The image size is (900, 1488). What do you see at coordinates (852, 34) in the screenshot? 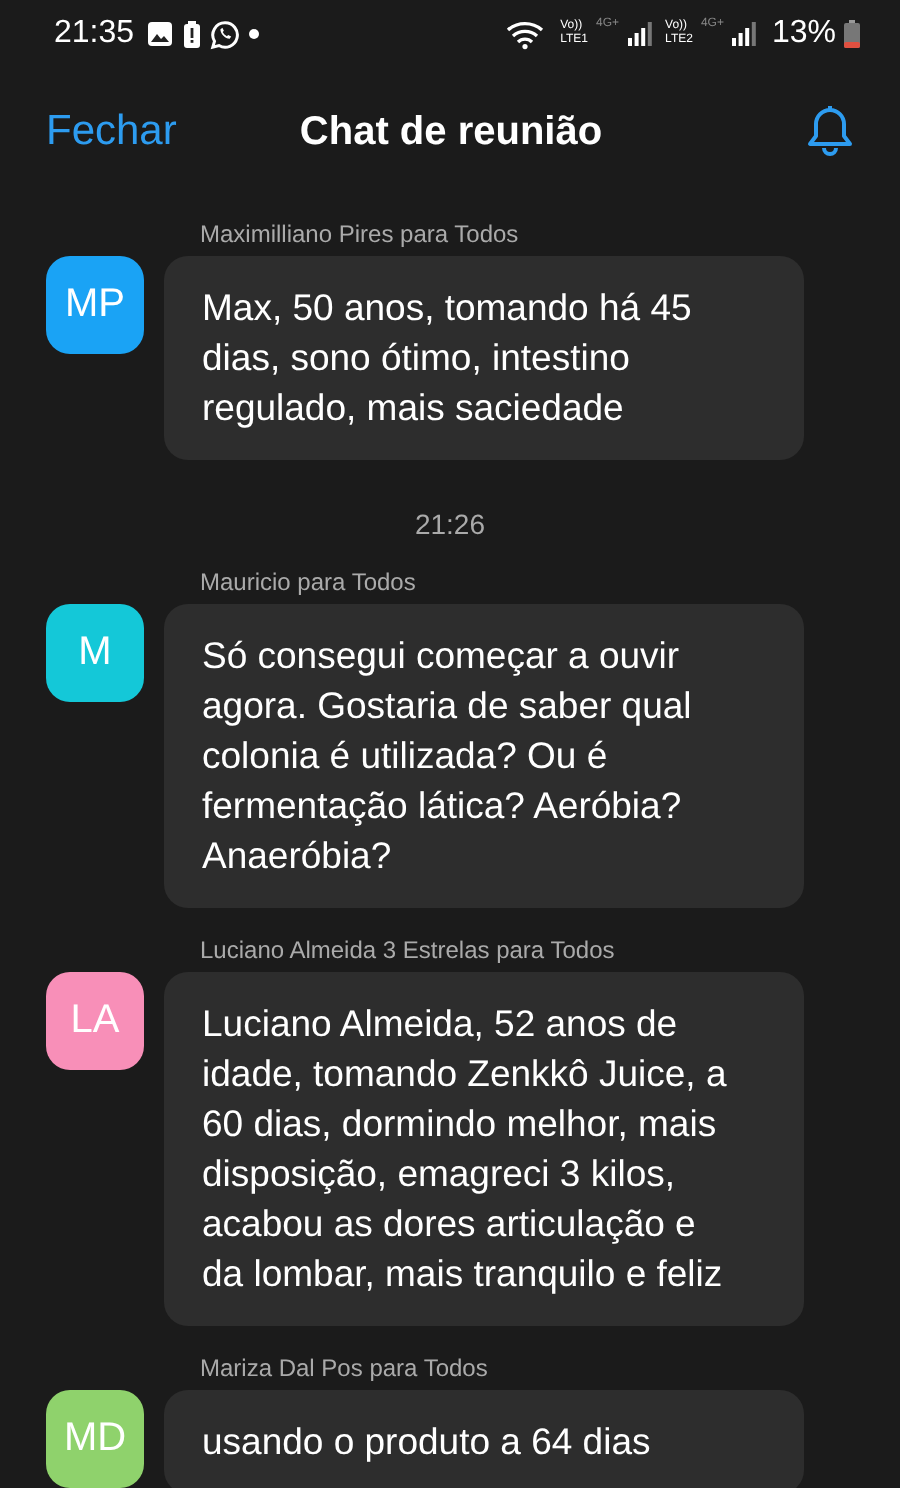
I see `battery-icon` at bounding box center [852, 34].